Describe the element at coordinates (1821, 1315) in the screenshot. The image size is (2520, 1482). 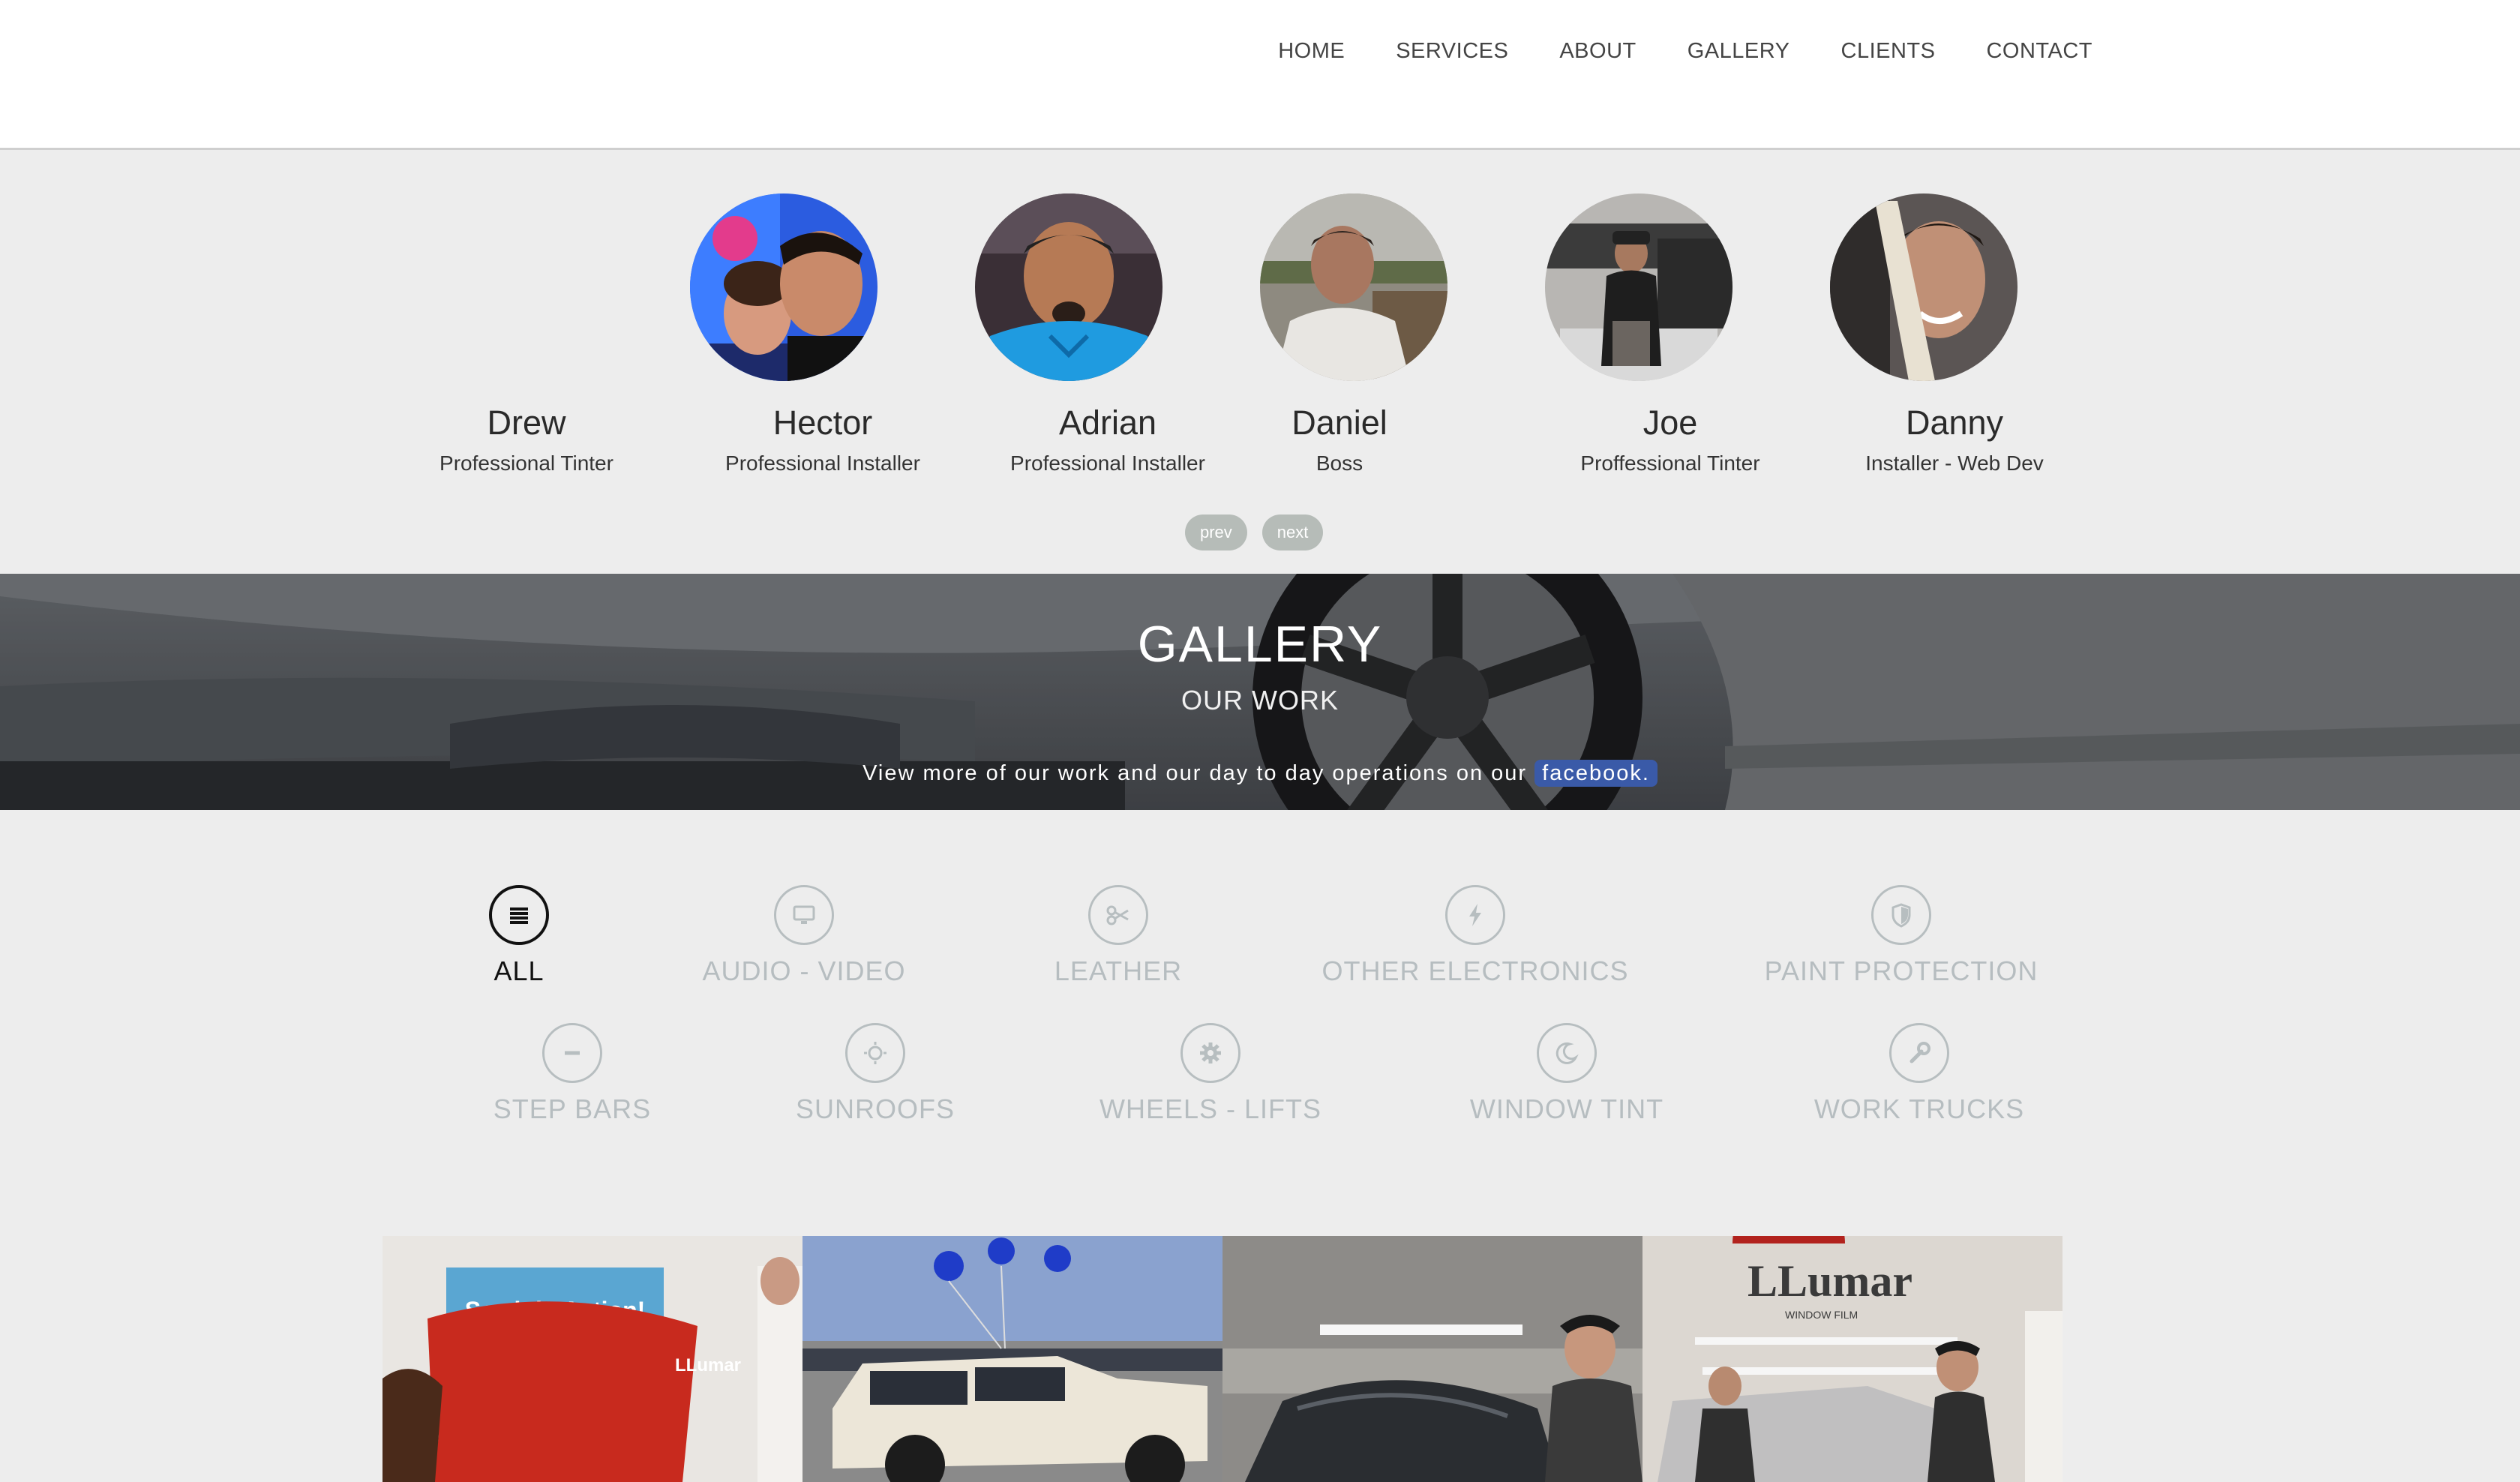
I see `photo-tagline-text: WINDOW FILM` at that location.